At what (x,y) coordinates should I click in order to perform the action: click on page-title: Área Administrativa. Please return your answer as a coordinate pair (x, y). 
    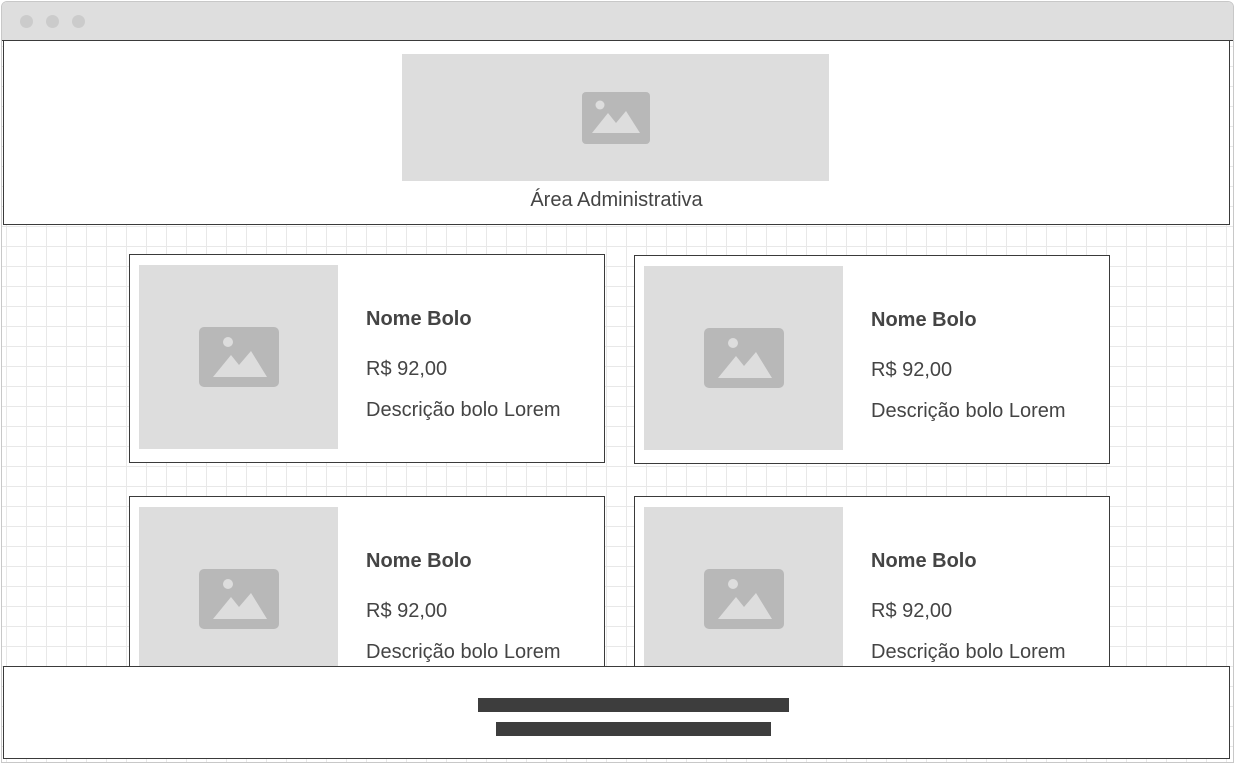
    Looking at the image, I should click on (616, 200).